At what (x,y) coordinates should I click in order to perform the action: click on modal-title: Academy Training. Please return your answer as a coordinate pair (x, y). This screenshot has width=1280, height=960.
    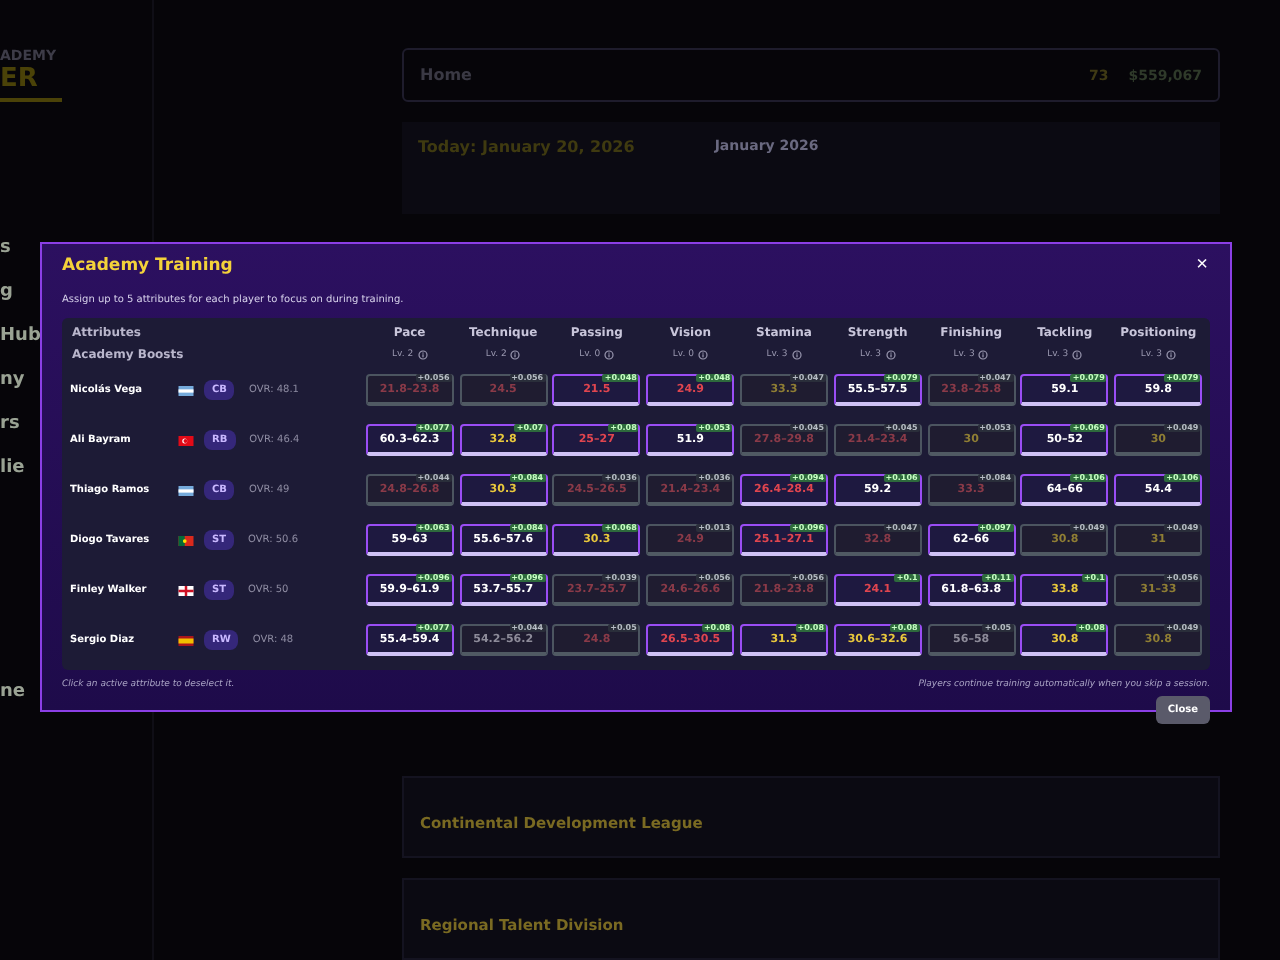
    Looking at the image, I should click on (147, 266).